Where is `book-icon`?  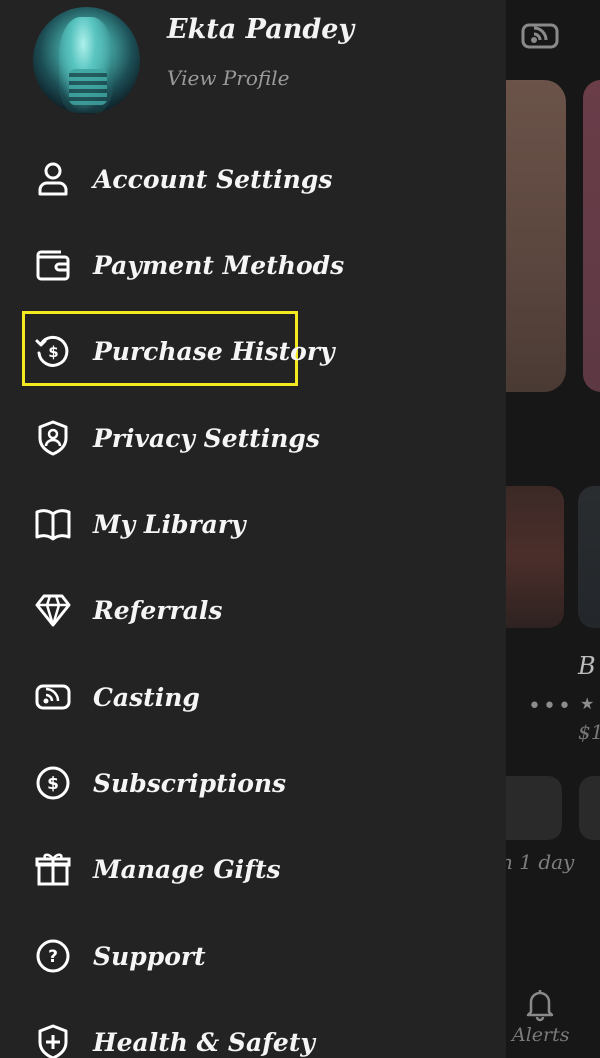 book-icon is located at coordinates (53, 524).